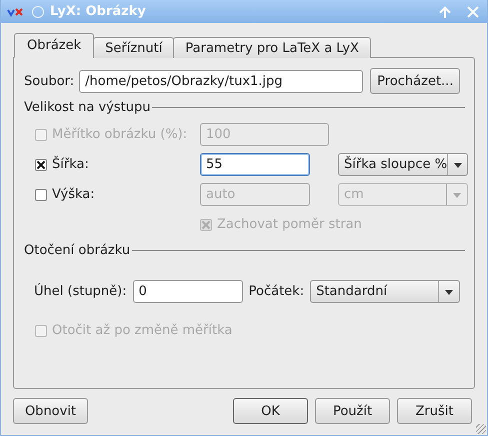 This screenshot has height=436, width=488. I want to click on tab: Obrázek, so click(54, 45).